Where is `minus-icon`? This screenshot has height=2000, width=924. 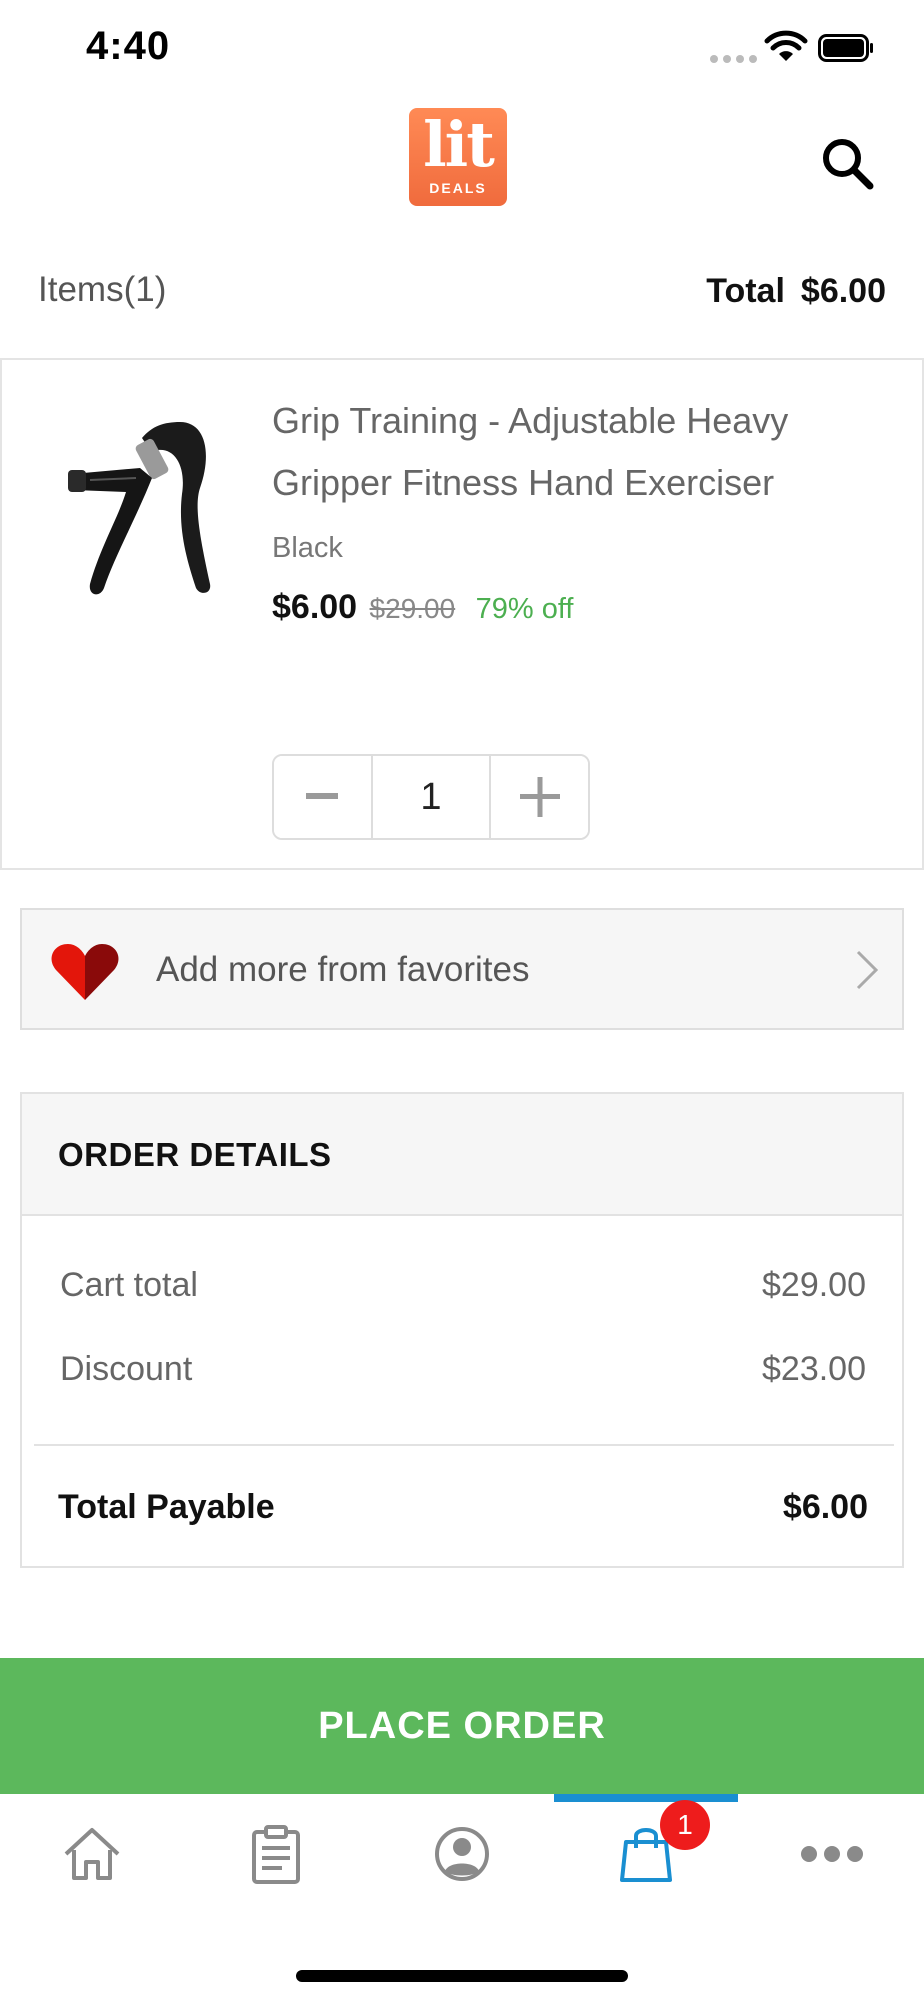 minus-icon is located at coordinates (322, 796).